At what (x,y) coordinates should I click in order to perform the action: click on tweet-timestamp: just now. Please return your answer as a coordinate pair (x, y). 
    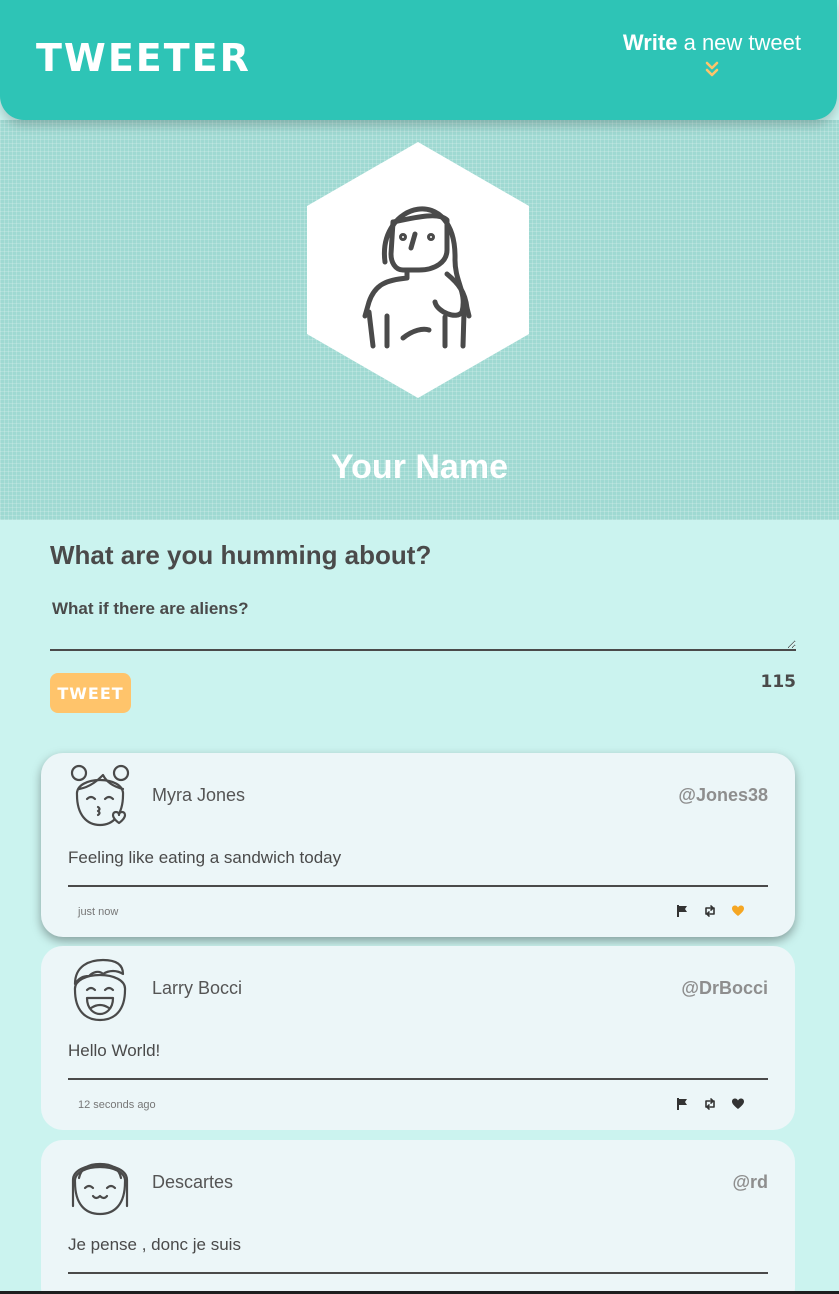
    Looking at the image, I should click on (98, 912).